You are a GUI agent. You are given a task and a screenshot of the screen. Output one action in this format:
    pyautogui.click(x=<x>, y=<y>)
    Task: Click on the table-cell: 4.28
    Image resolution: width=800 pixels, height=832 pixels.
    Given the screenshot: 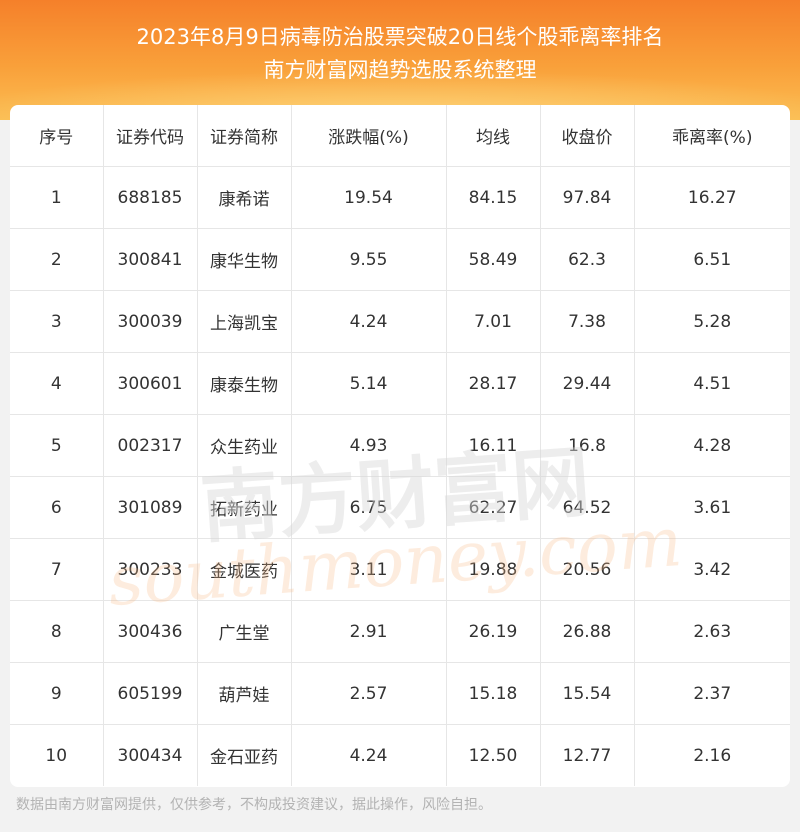 What is the action you would take?
    pyautogui.click(x=712, y=445)
    